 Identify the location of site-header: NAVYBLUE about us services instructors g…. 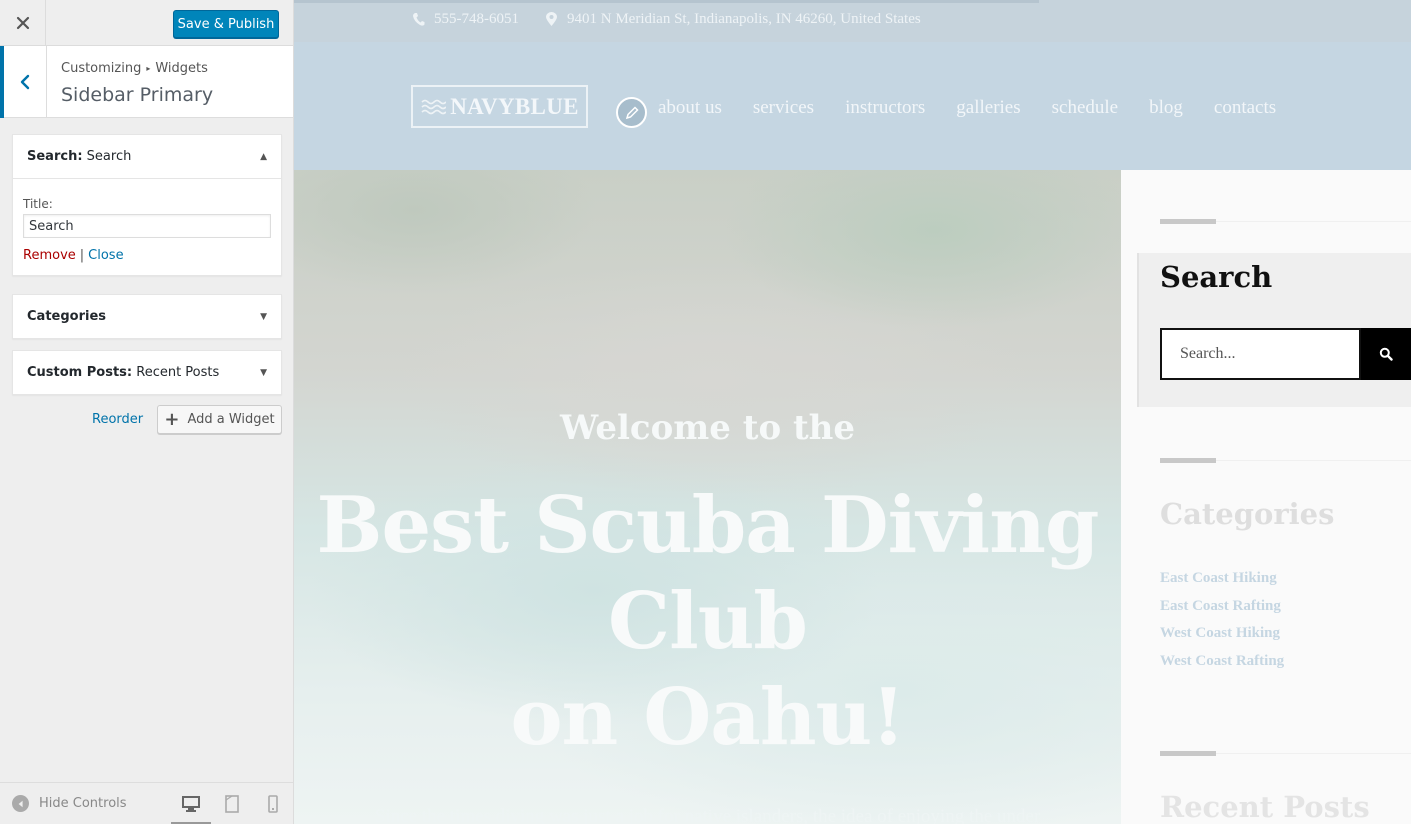
(852, 106).